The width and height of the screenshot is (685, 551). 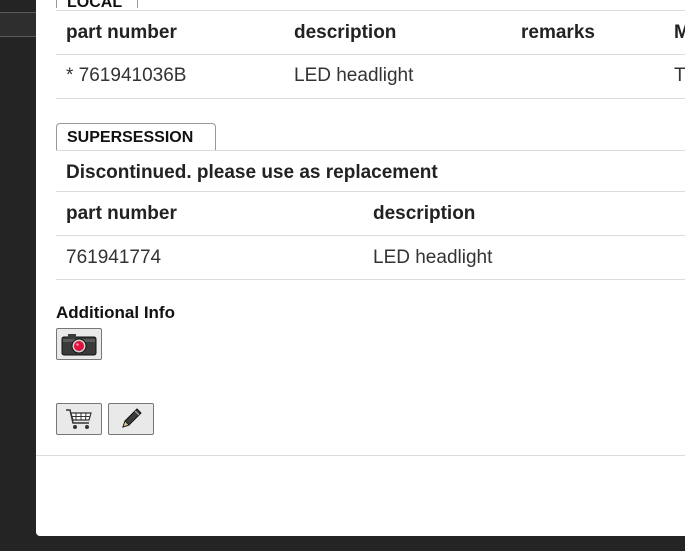 I want to click on edit-button, so click(x=131, y=419).